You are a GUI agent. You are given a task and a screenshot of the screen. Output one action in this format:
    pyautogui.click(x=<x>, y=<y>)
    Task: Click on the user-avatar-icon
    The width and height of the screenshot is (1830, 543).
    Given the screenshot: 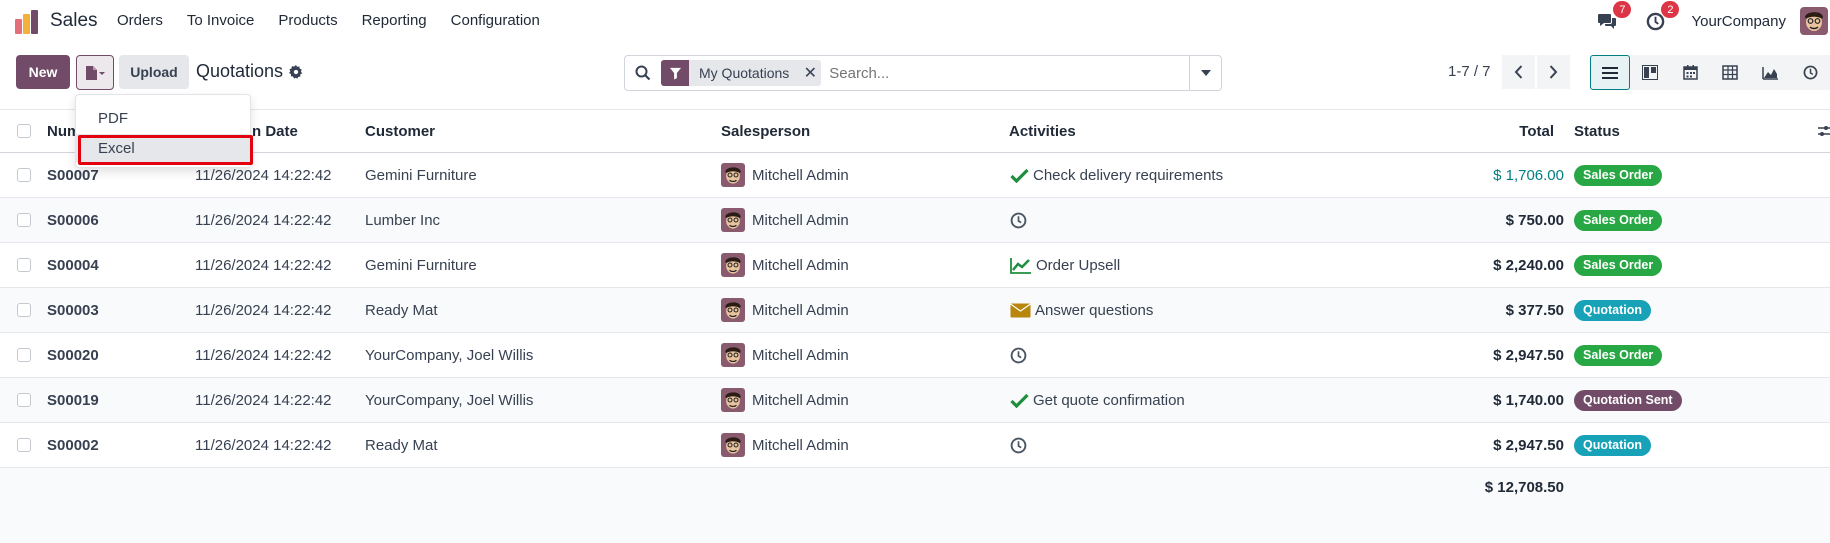 What is the action you would take?
    pyautogui.click(x=1814, y=21)
    